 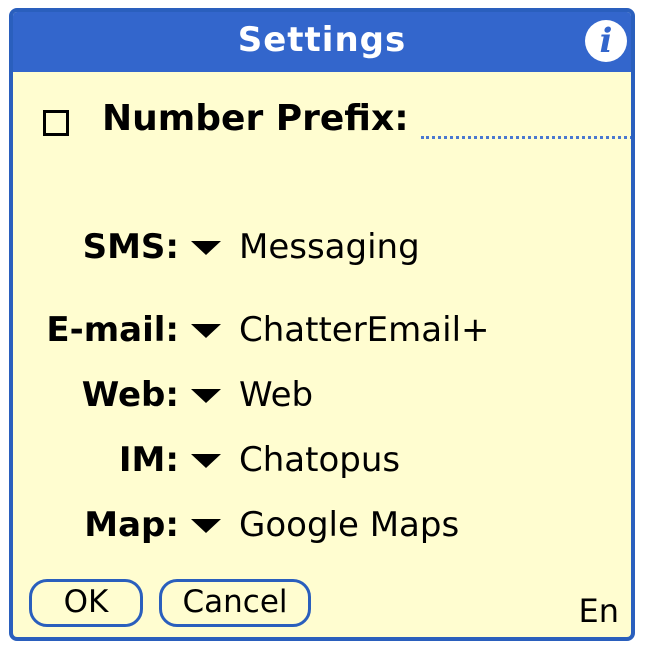 I want to click on email-row: E-mail: ChatterEmail+, so click(x=322, y=332).